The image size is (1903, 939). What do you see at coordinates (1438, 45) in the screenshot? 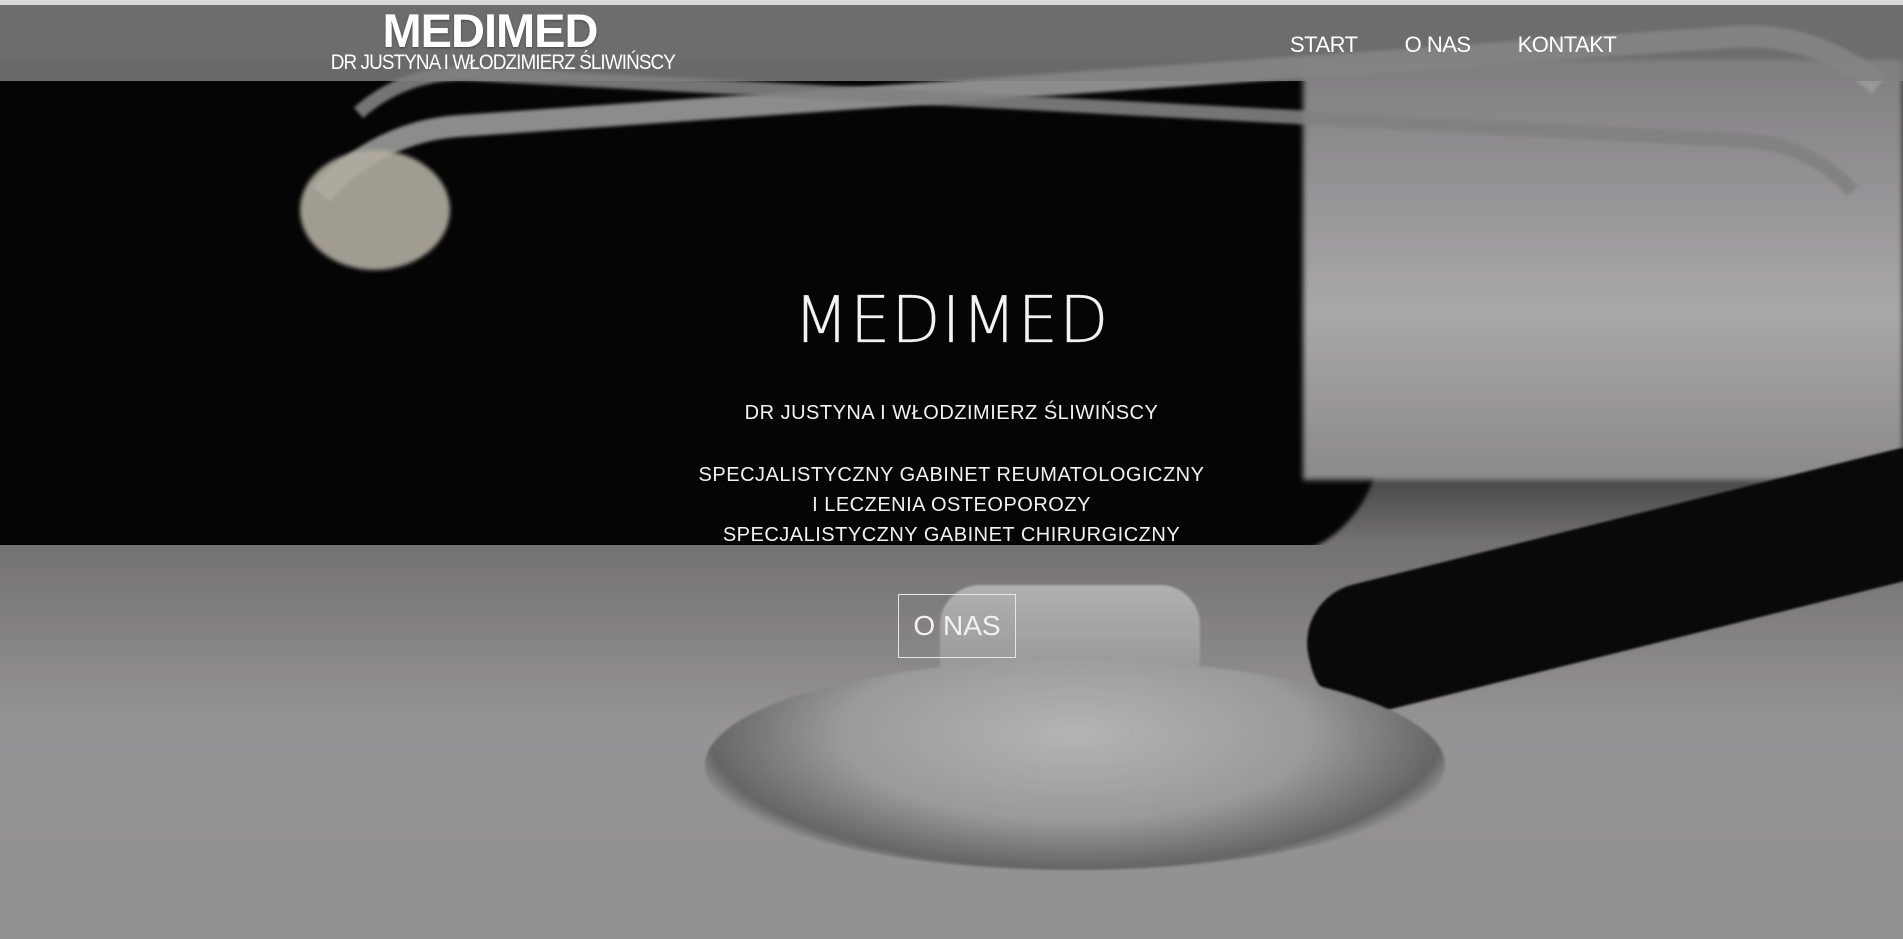
I see `nav-item-o-nas: O NAS` at bounding box center [1438, 45].